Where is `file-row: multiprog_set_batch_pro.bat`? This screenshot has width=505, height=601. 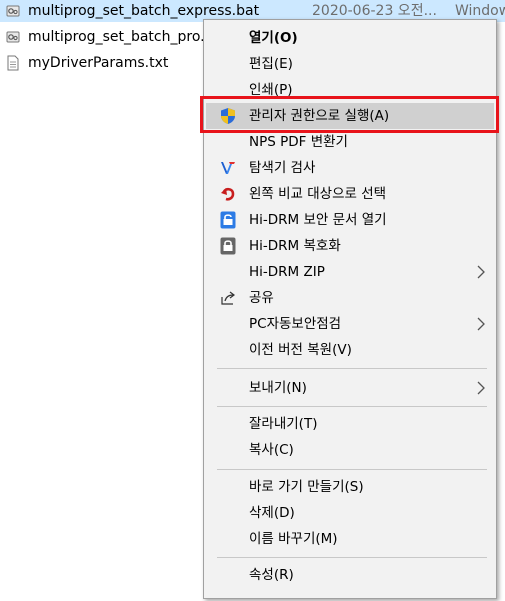 file-row: multiprog_set_batch_pro.bat is located at coordinates (114, 37).